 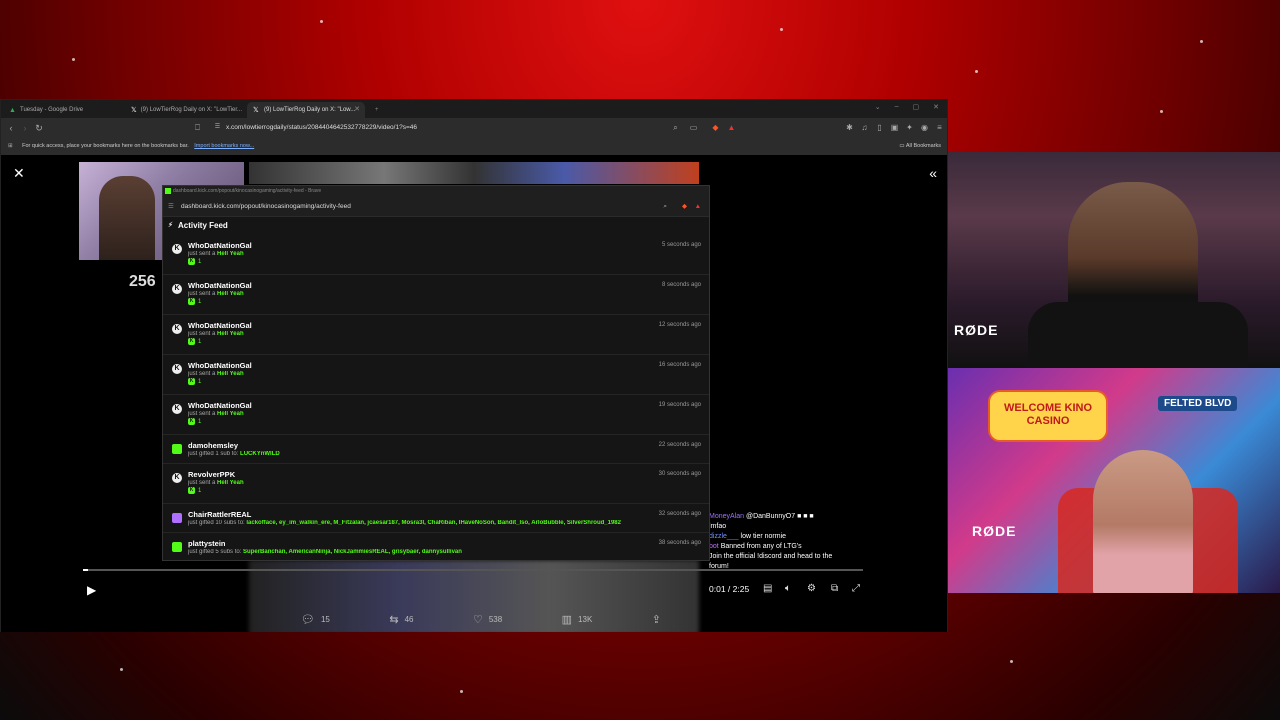 I want to click on views-button: ▥ 13K, so click(x=577, y=619).